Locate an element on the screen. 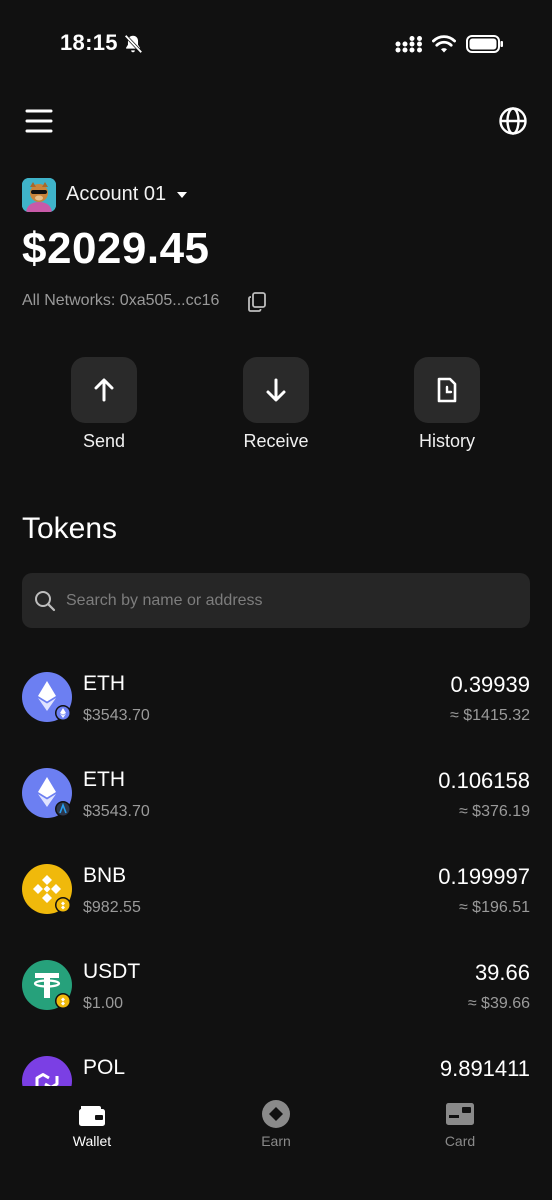 Image resolution: width=552 pixels, height=1200 pixels. avatar is located at coordinates (39, 195).